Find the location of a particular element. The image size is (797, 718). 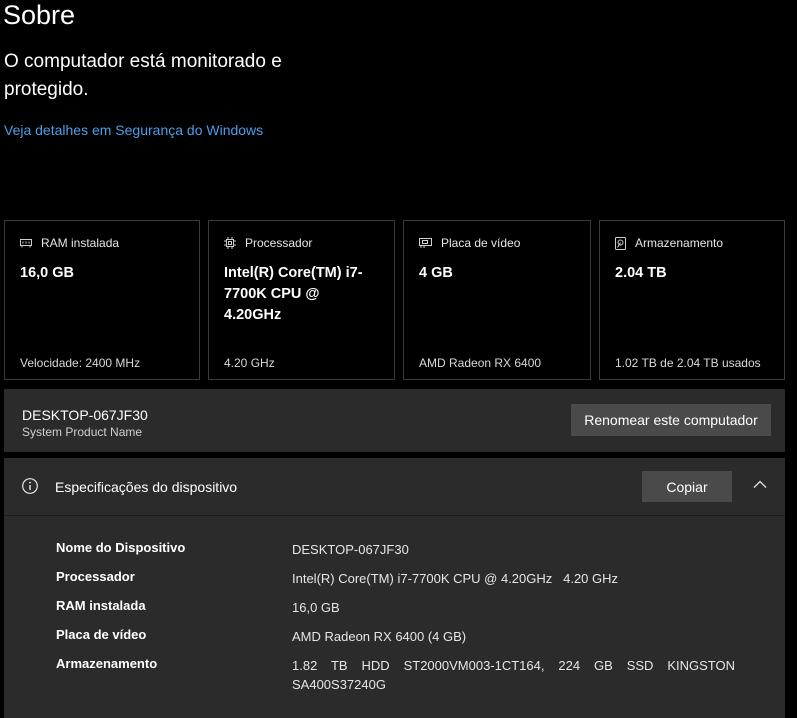

page-title: Sobre is located at coordinates (39, 15).